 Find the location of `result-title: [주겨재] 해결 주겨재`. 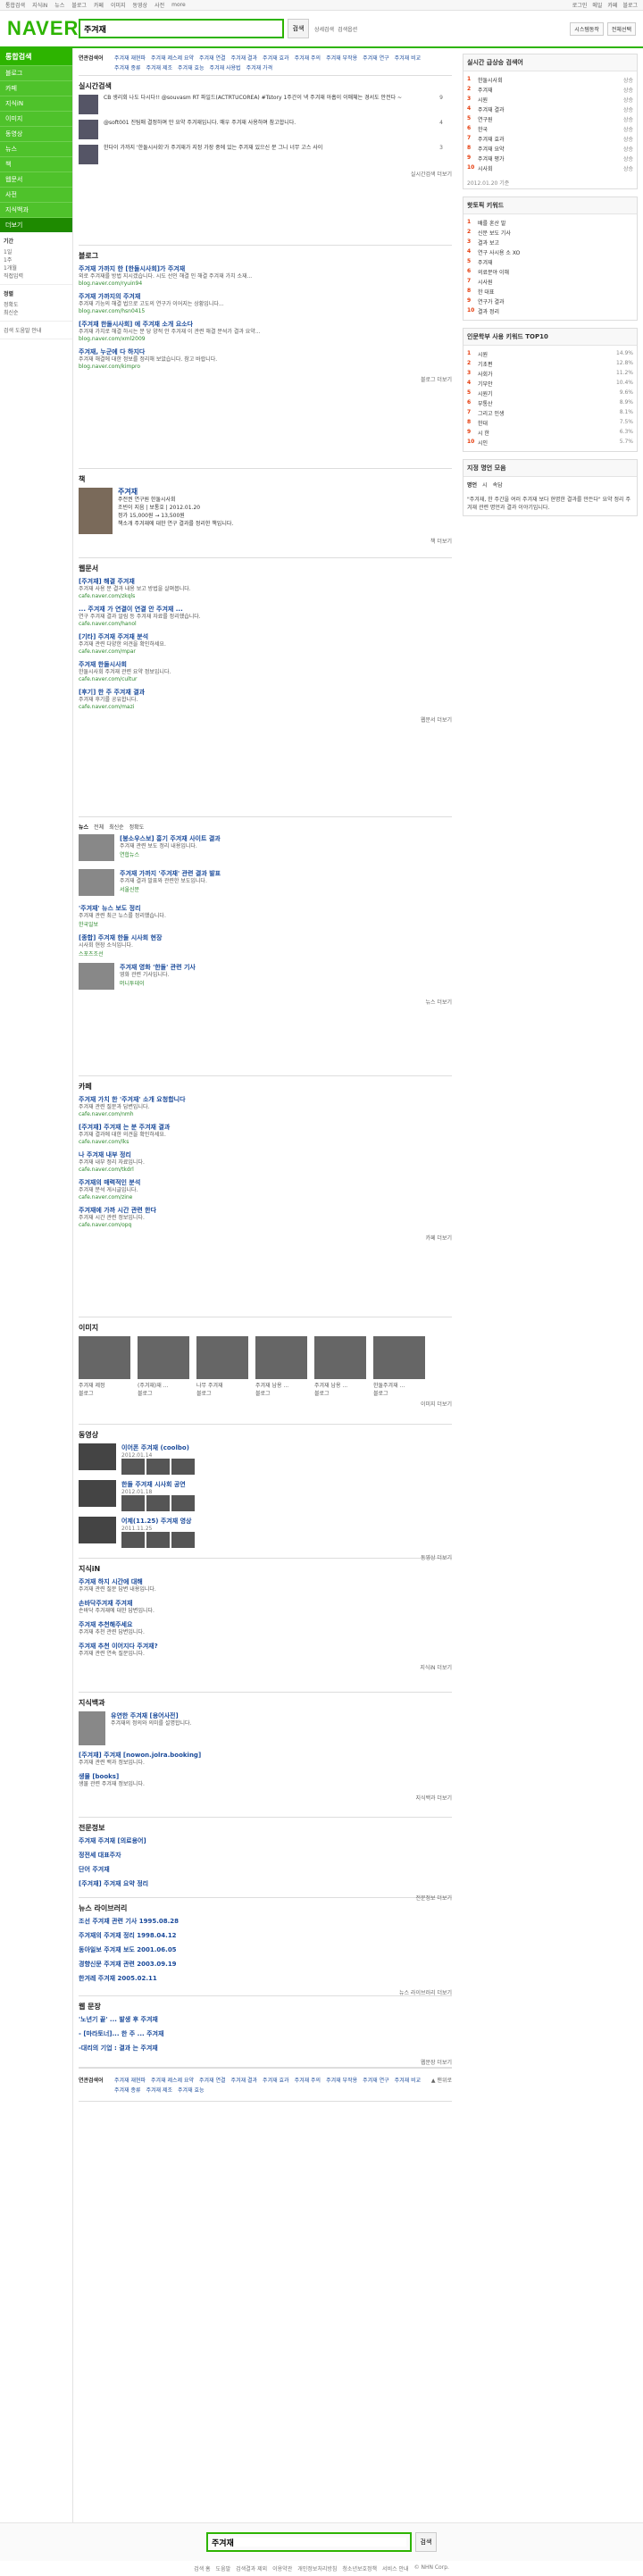

result-title: [주겨재] 해결 주겨재 is located at coordinates (265, 581).